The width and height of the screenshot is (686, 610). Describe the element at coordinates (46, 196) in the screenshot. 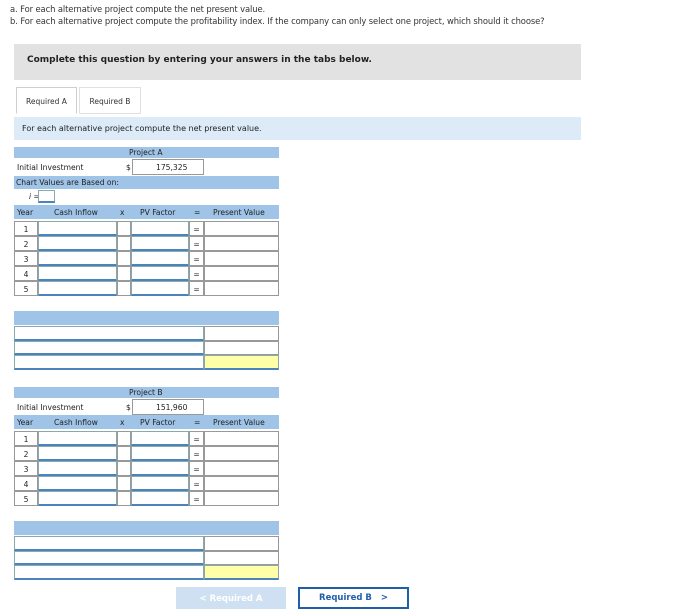

I see `interest-rate-input` at that location.